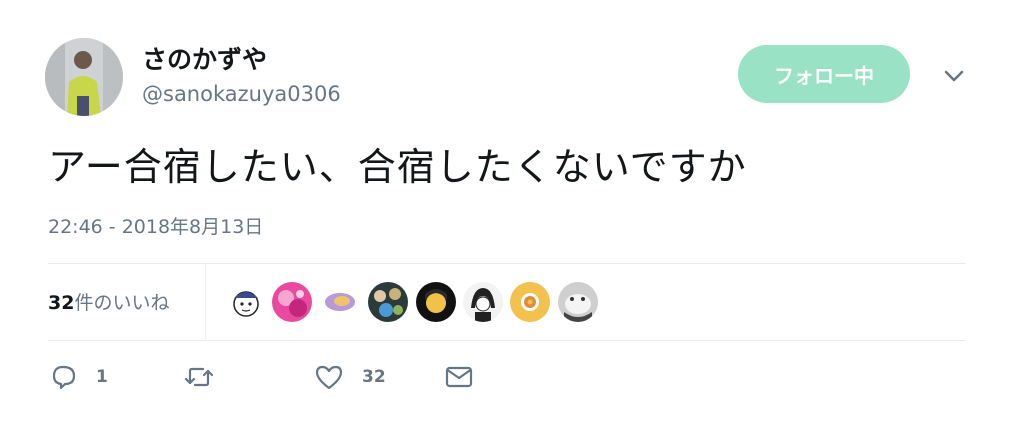 Image resolution: width=1024 pixels, height=444 pixels. Describe the element at coordinates (954, 76) in the screenshot. I see `chevron-down-icon` at that location.